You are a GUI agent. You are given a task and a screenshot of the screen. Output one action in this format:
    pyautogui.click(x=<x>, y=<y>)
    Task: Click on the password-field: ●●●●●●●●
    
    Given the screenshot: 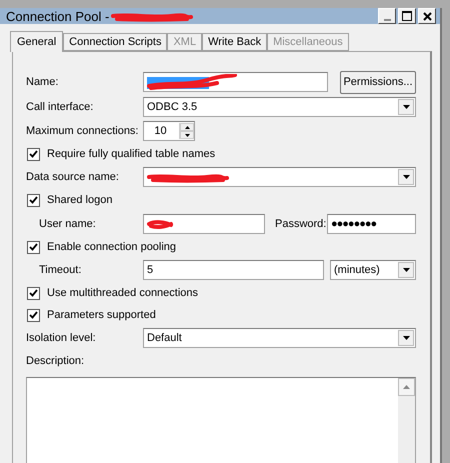 What is the action you would take?
    pyautogui.click(x=371, y=224)
    